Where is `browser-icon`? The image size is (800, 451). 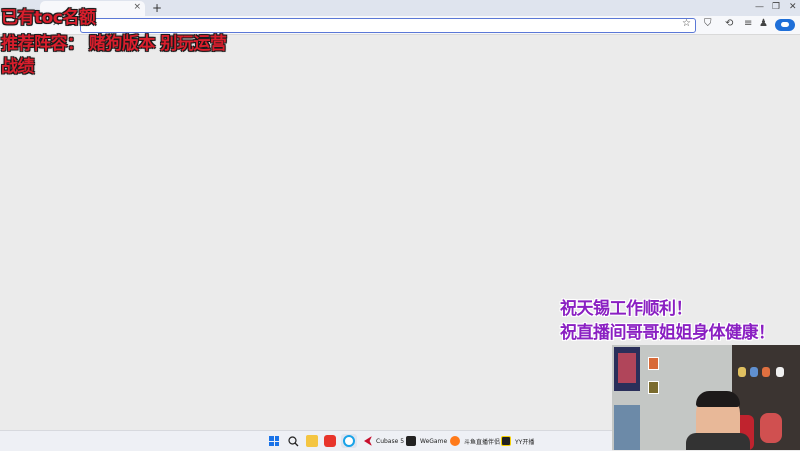 browser-icon is located at coordinates (349, 441).